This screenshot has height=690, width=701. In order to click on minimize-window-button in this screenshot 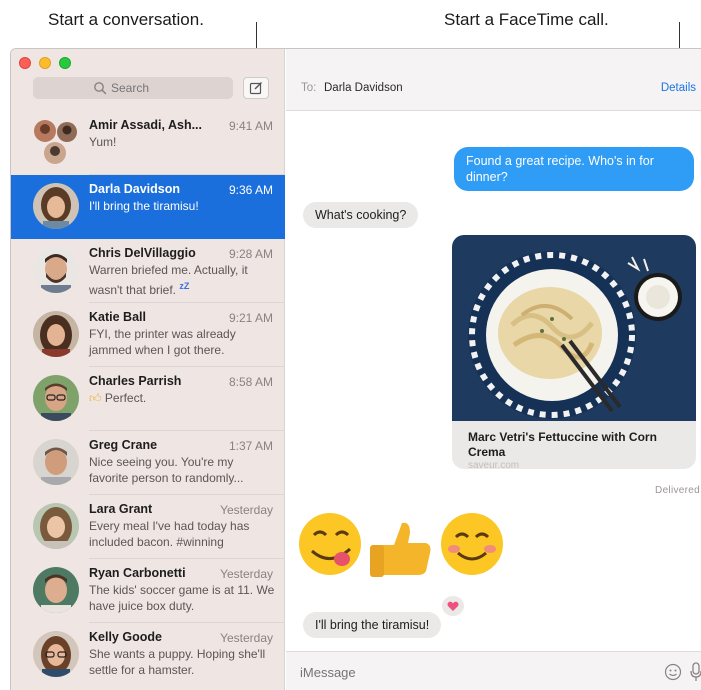, I will do `click(45, 63)`.